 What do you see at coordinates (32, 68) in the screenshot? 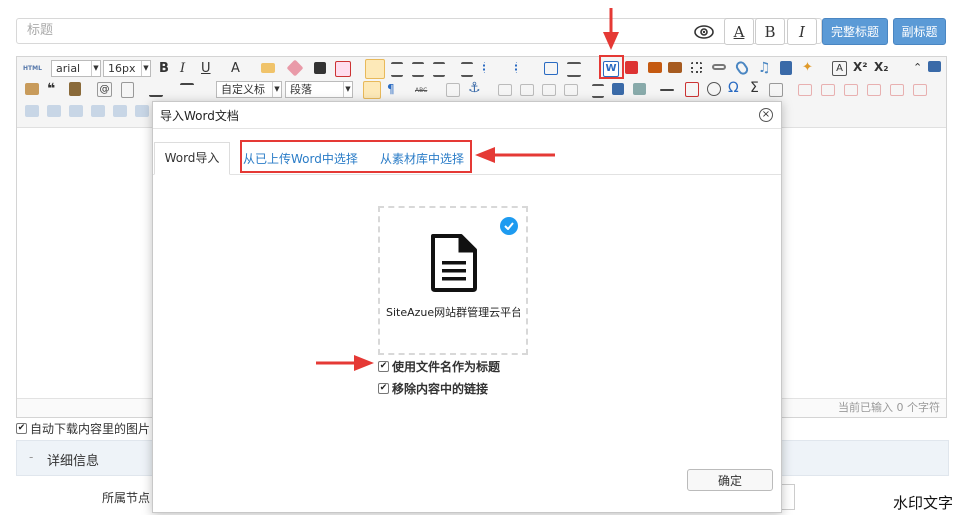
I see `html-source-icon: HTML` at bounding box center [32, 68].